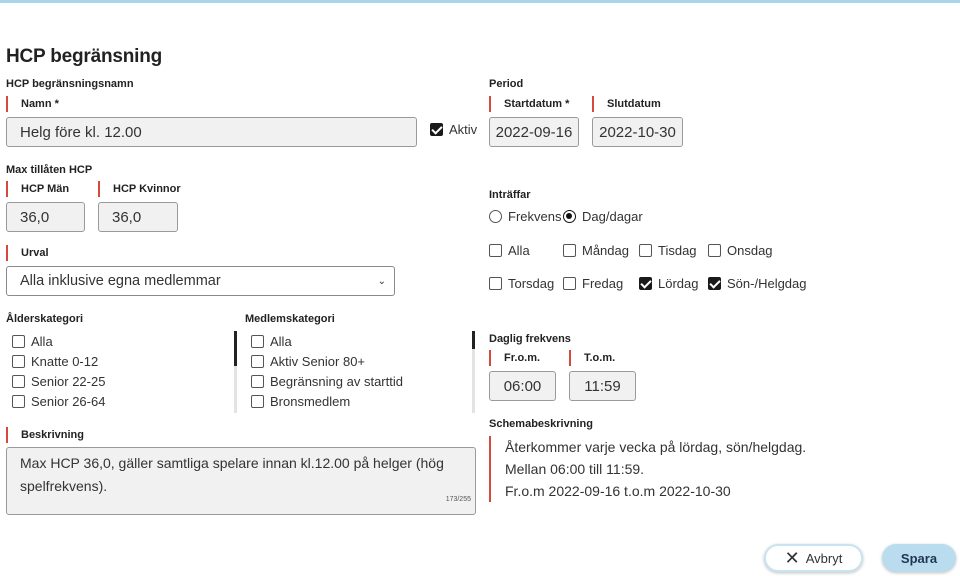 This screenshot has width=960, height=576. I want to click on age-item-label: Alla, so click(42, 341).